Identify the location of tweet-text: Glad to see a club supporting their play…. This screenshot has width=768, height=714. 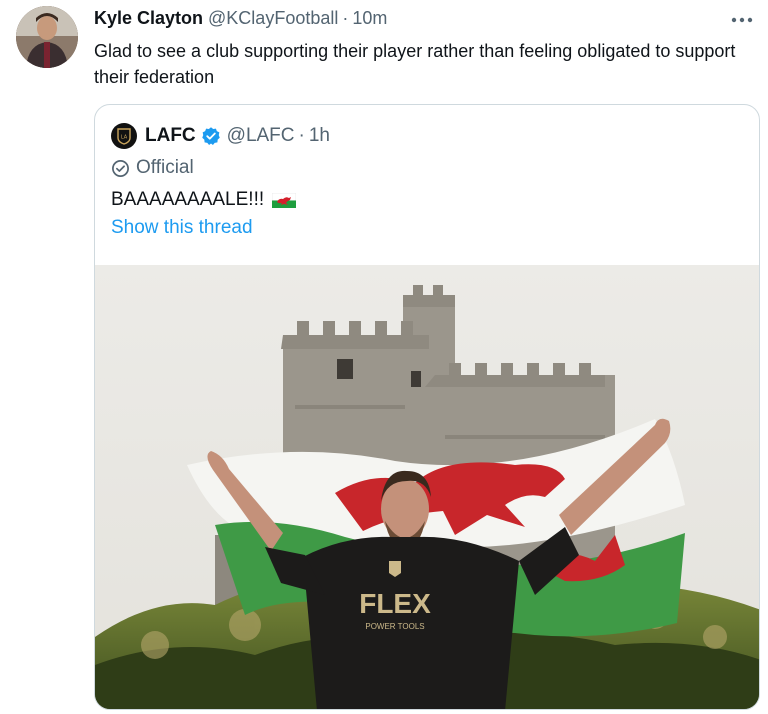
(415, 64).